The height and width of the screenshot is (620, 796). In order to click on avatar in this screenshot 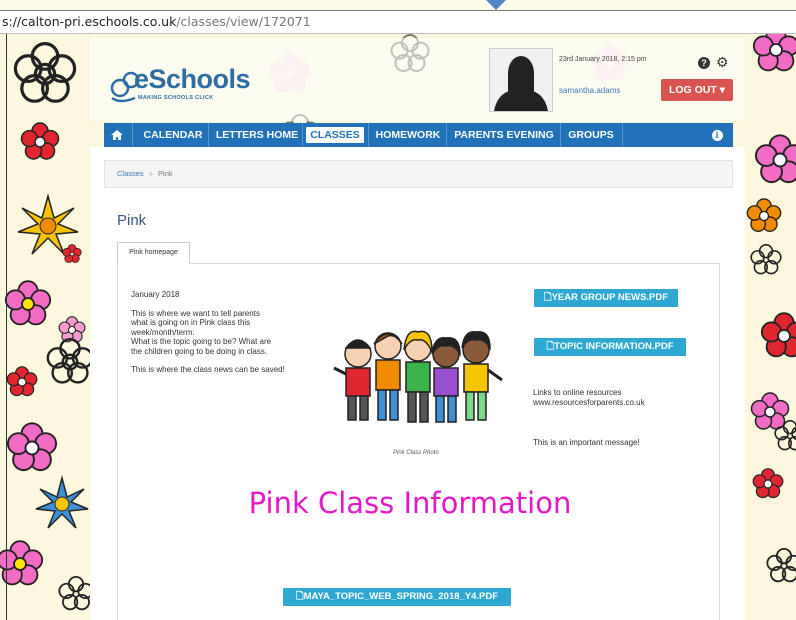, I will do `click(521, 80)`.